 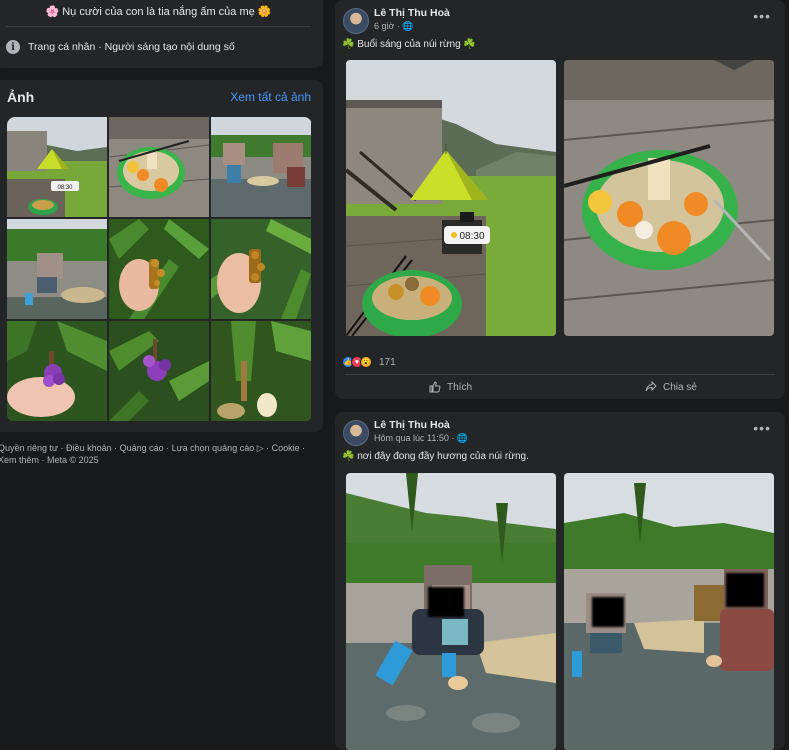 I want to click on like-button: Thích, so click(x=450, y=387).